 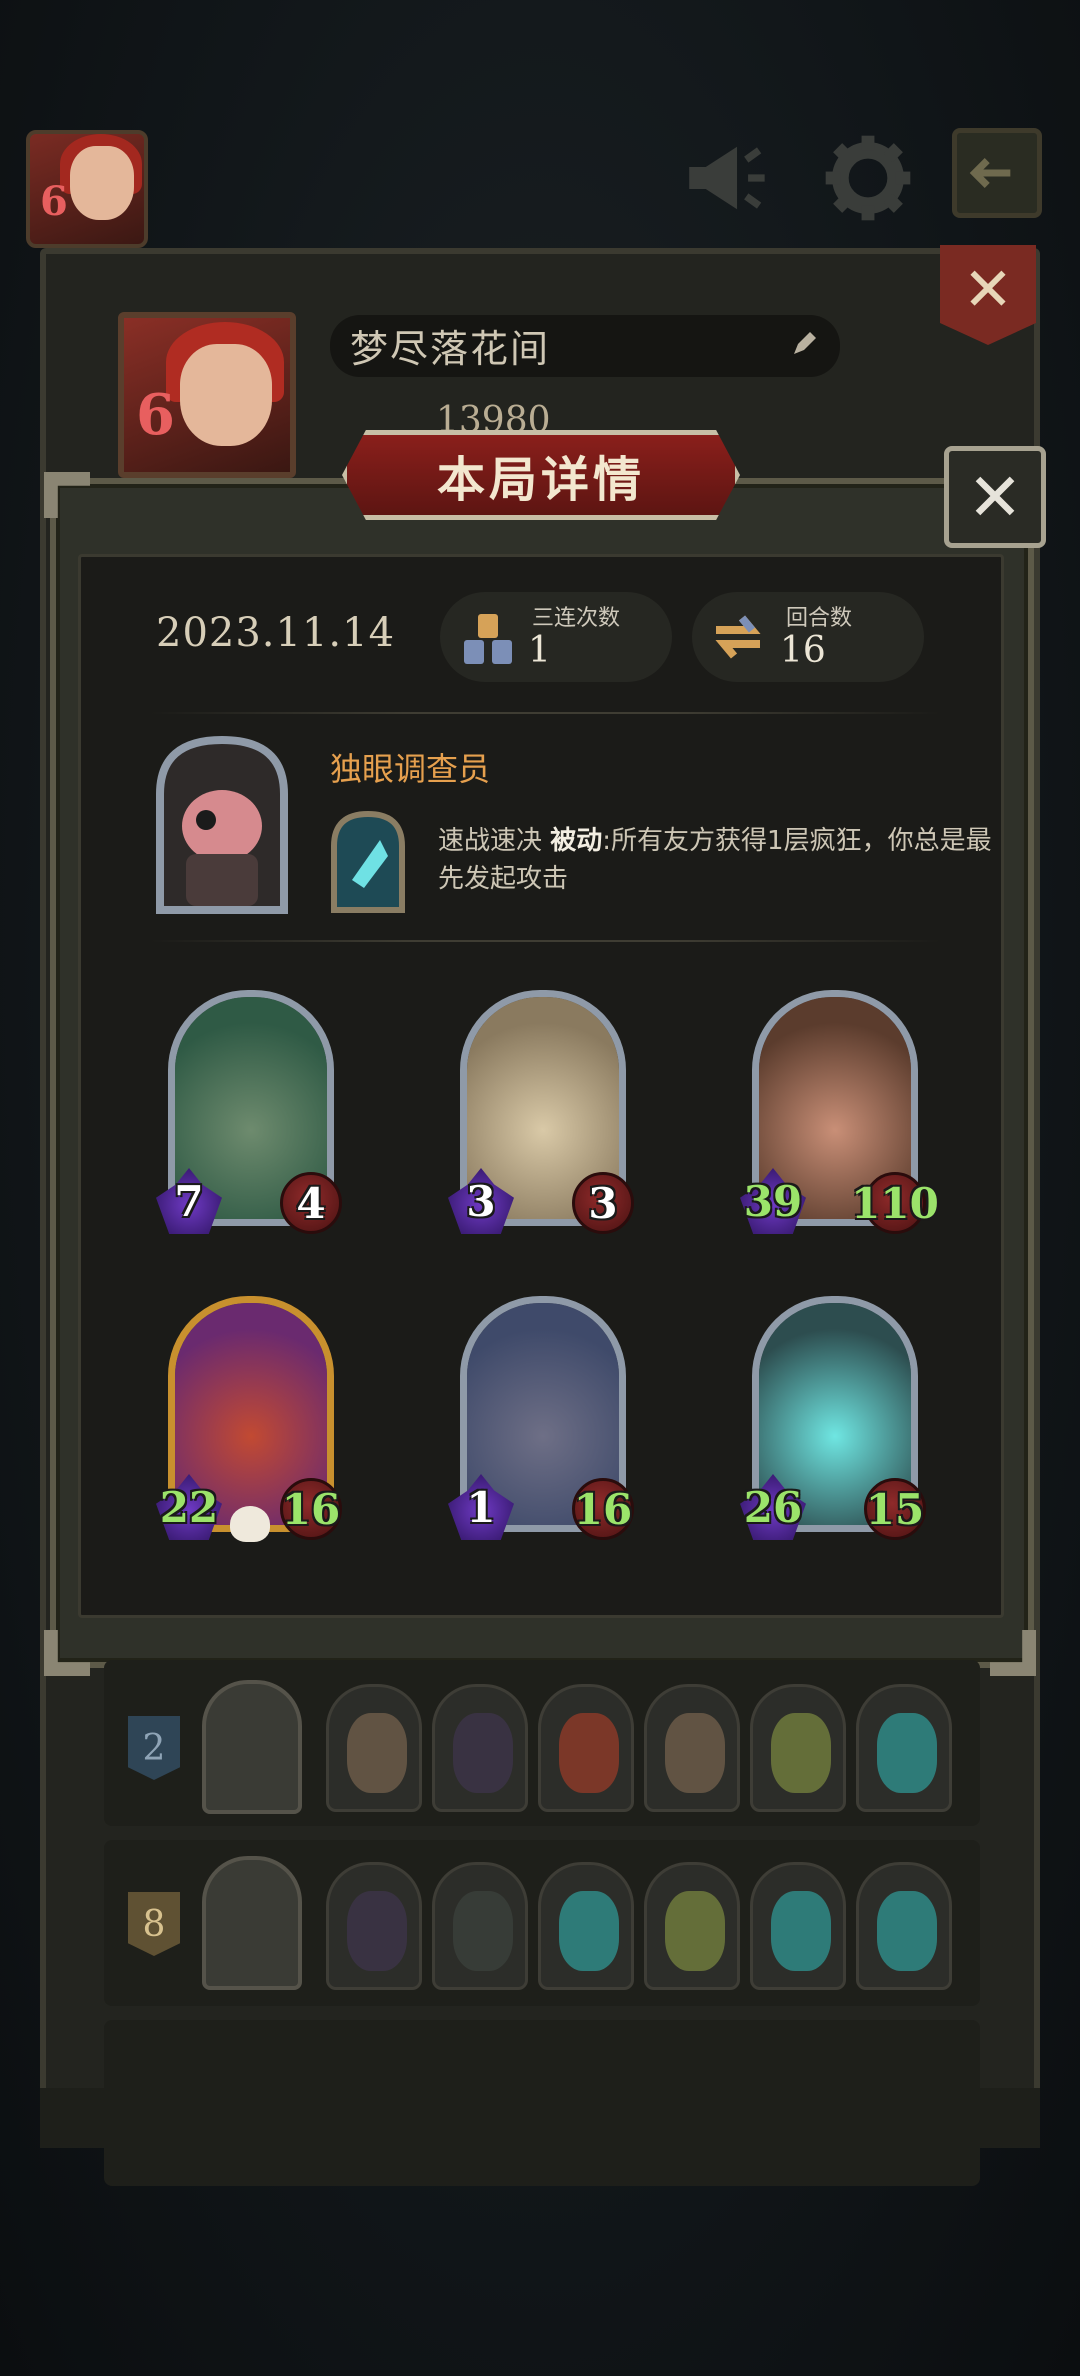 I want to click on health-value: 110, so click(x=895, y=1203).